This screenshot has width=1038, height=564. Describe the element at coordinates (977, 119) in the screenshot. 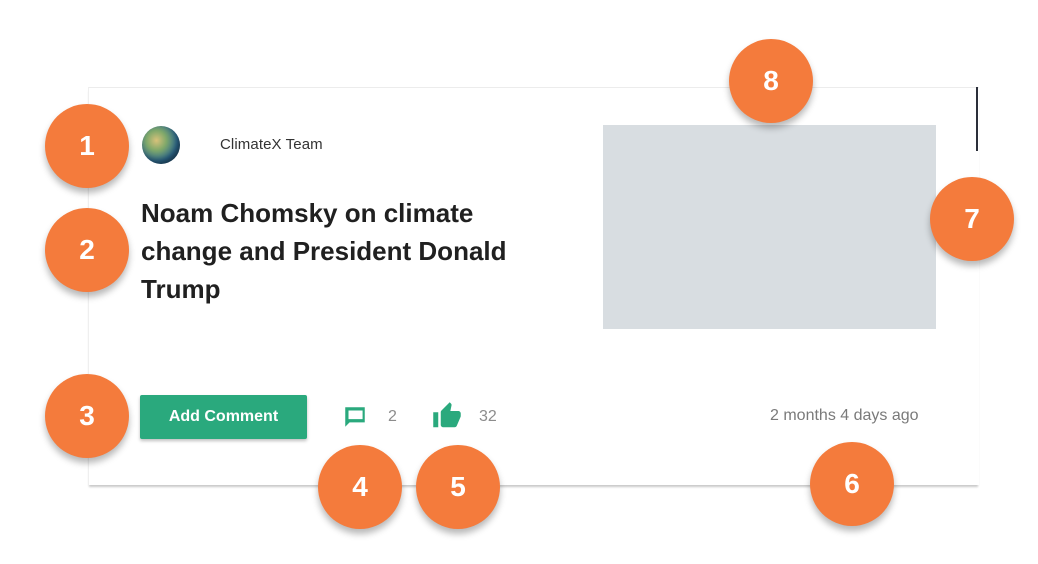

I see `card-edge-divider` at that location.